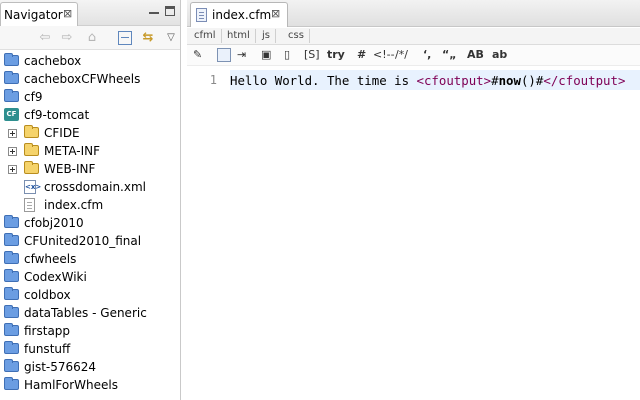 Image resolution: width=640 pixels, height=400 pixels. I want to click on hash-button: #, so click(361, 55).